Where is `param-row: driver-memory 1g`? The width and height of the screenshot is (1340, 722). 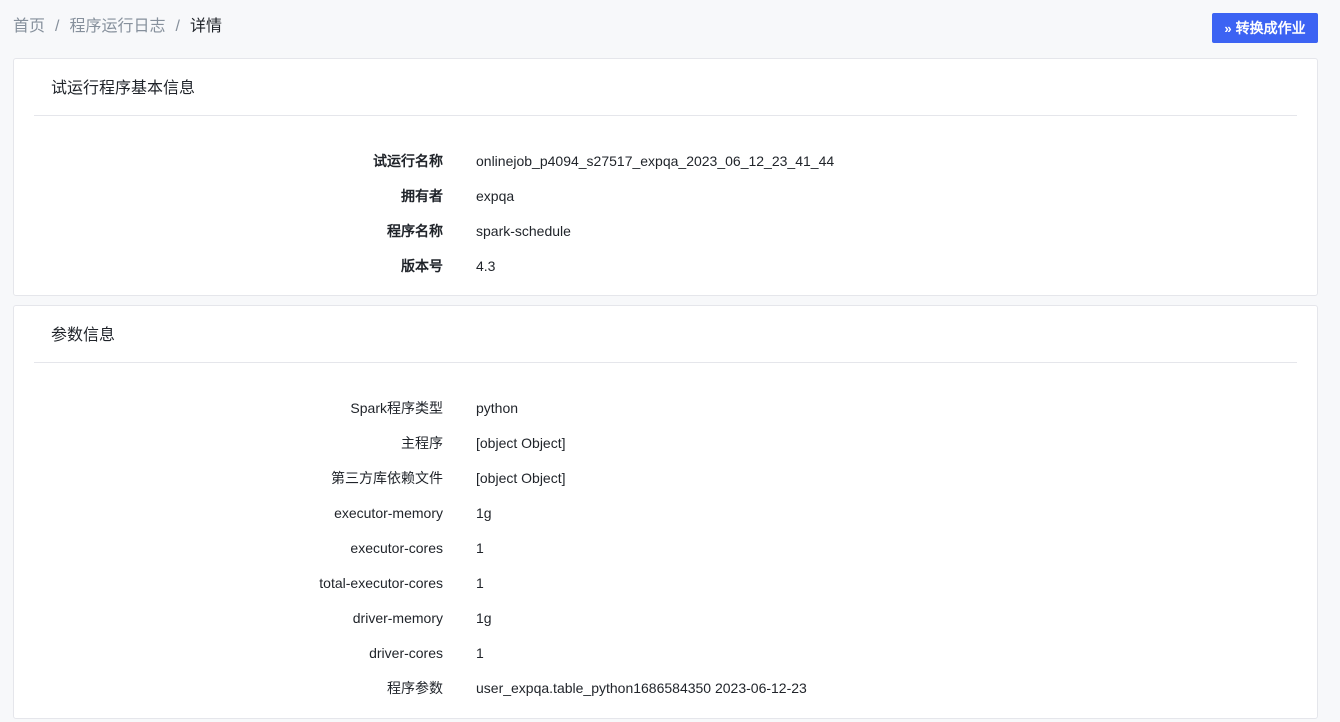 param-row: driver-memory 1g is located at coordinates (665, 617).